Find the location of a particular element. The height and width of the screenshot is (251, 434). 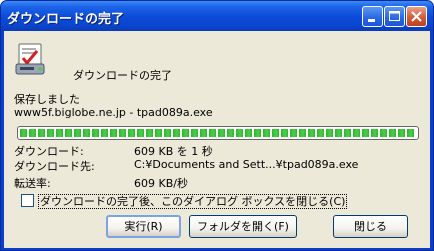

download-complete-icon is located at coordinates (30, 59).